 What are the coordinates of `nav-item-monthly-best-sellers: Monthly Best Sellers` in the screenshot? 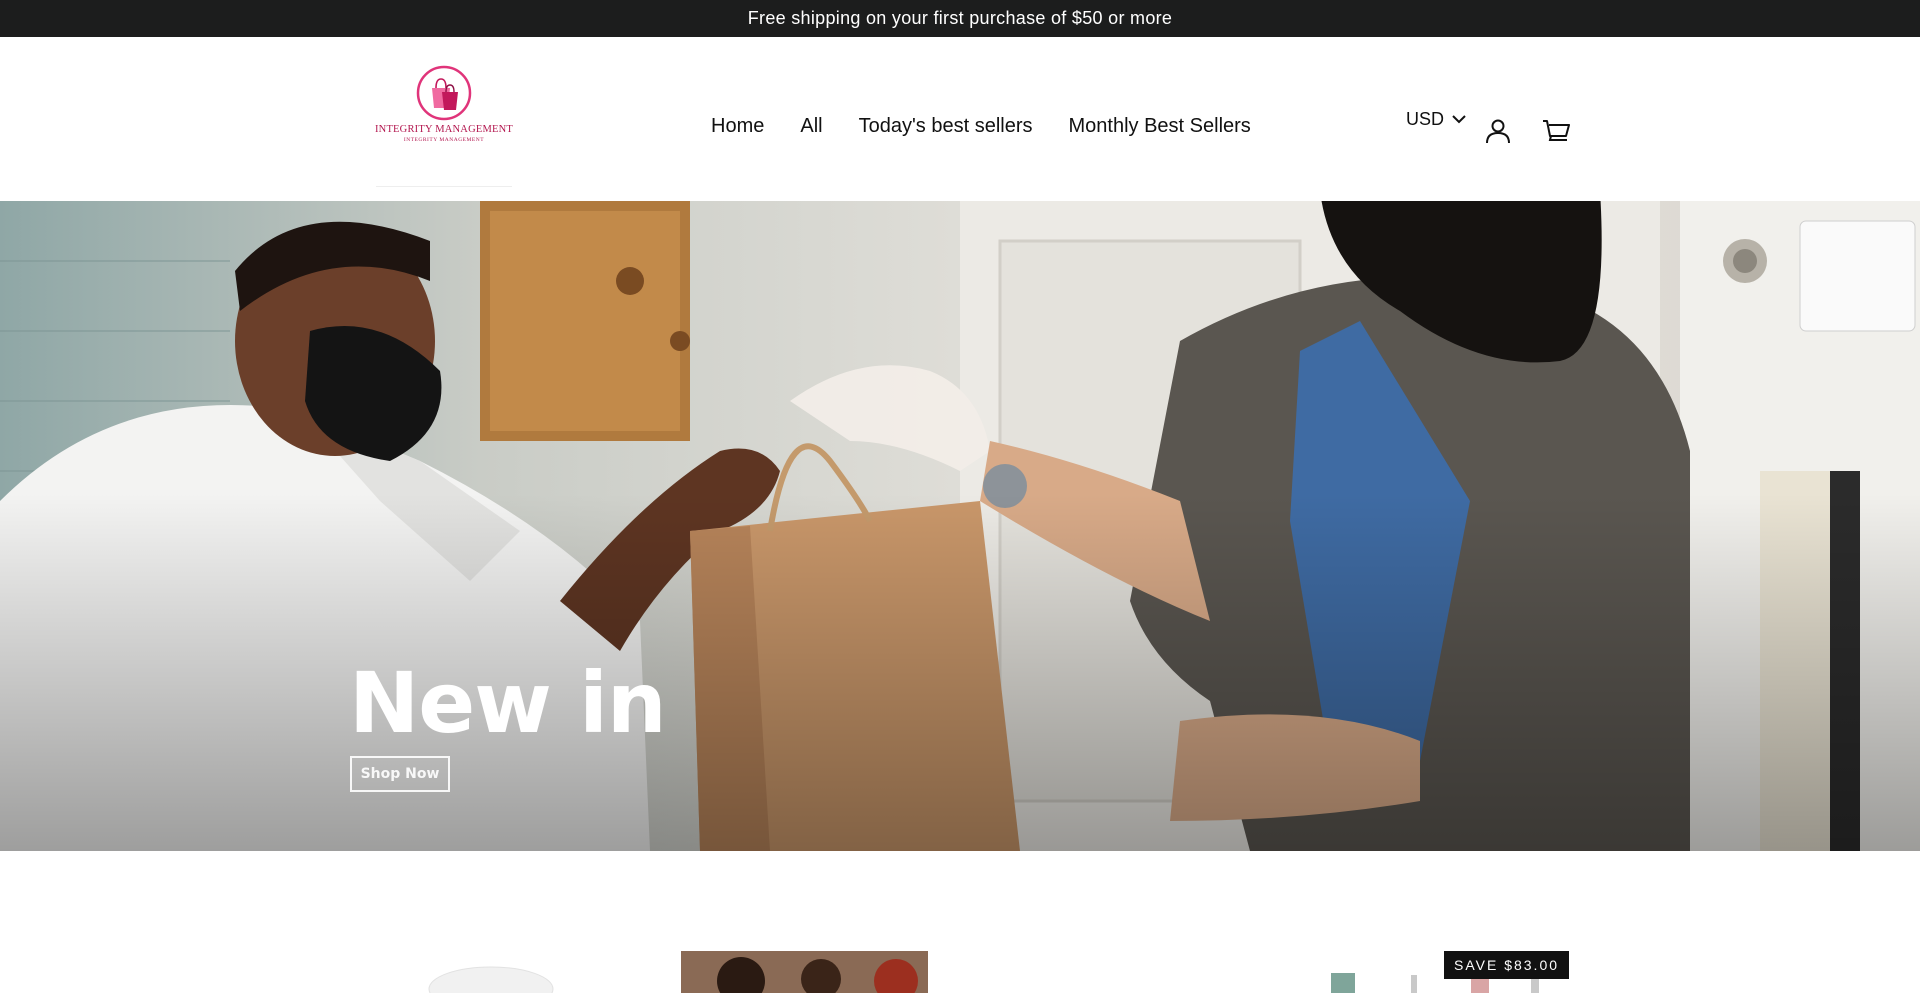 It's located at (1160, 126).